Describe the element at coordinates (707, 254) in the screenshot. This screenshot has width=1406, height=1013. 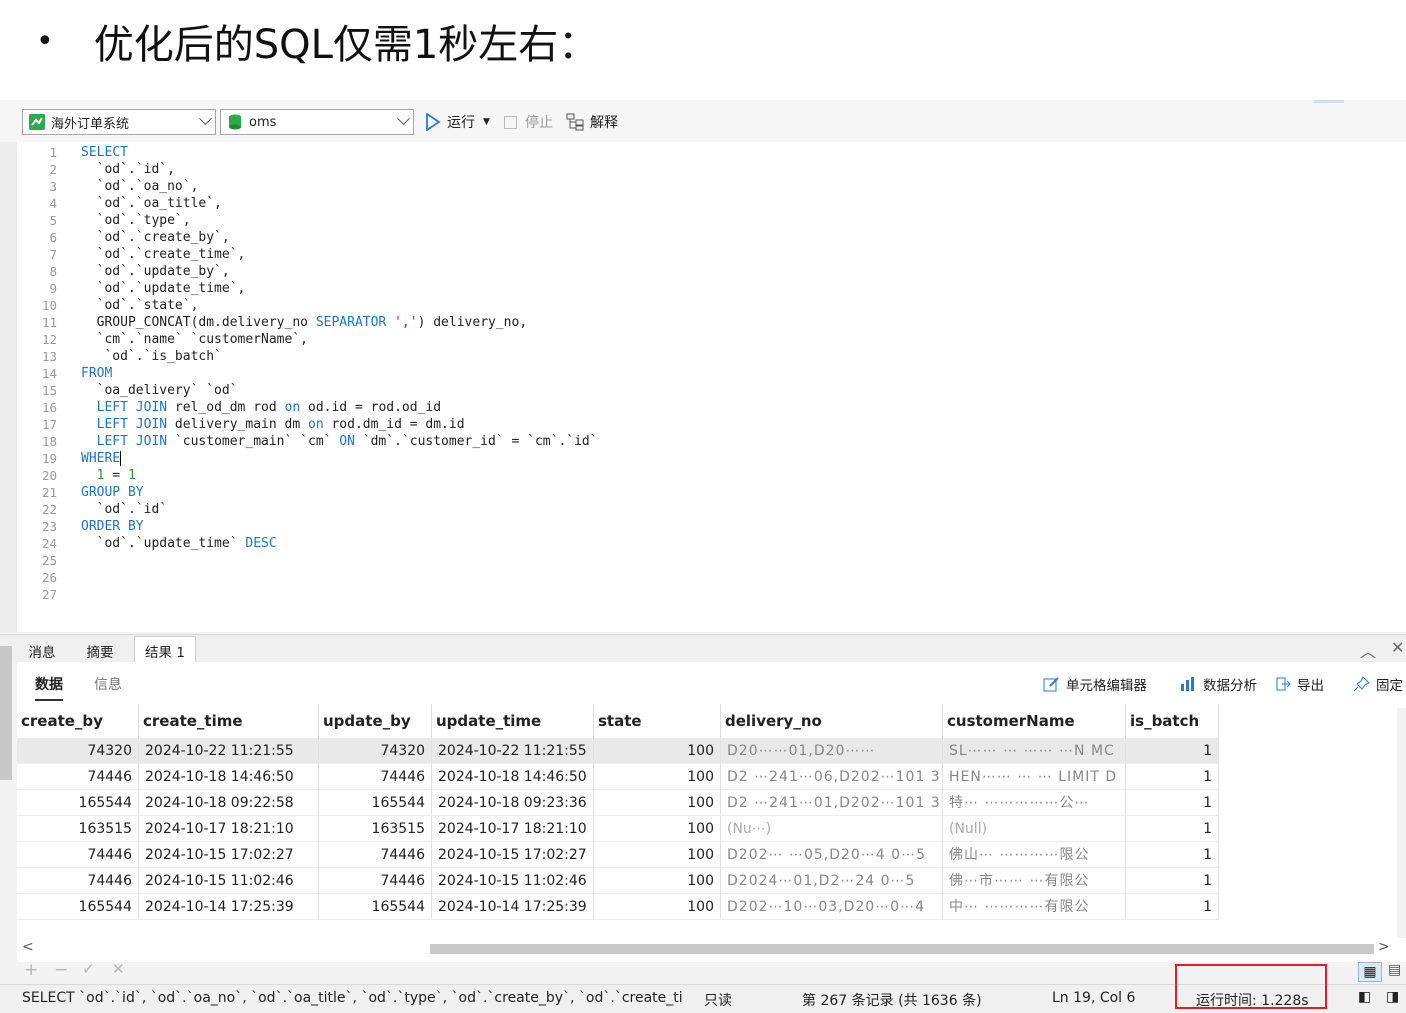
I see `code-line: 7 `od`.`create_time`,` at that location.